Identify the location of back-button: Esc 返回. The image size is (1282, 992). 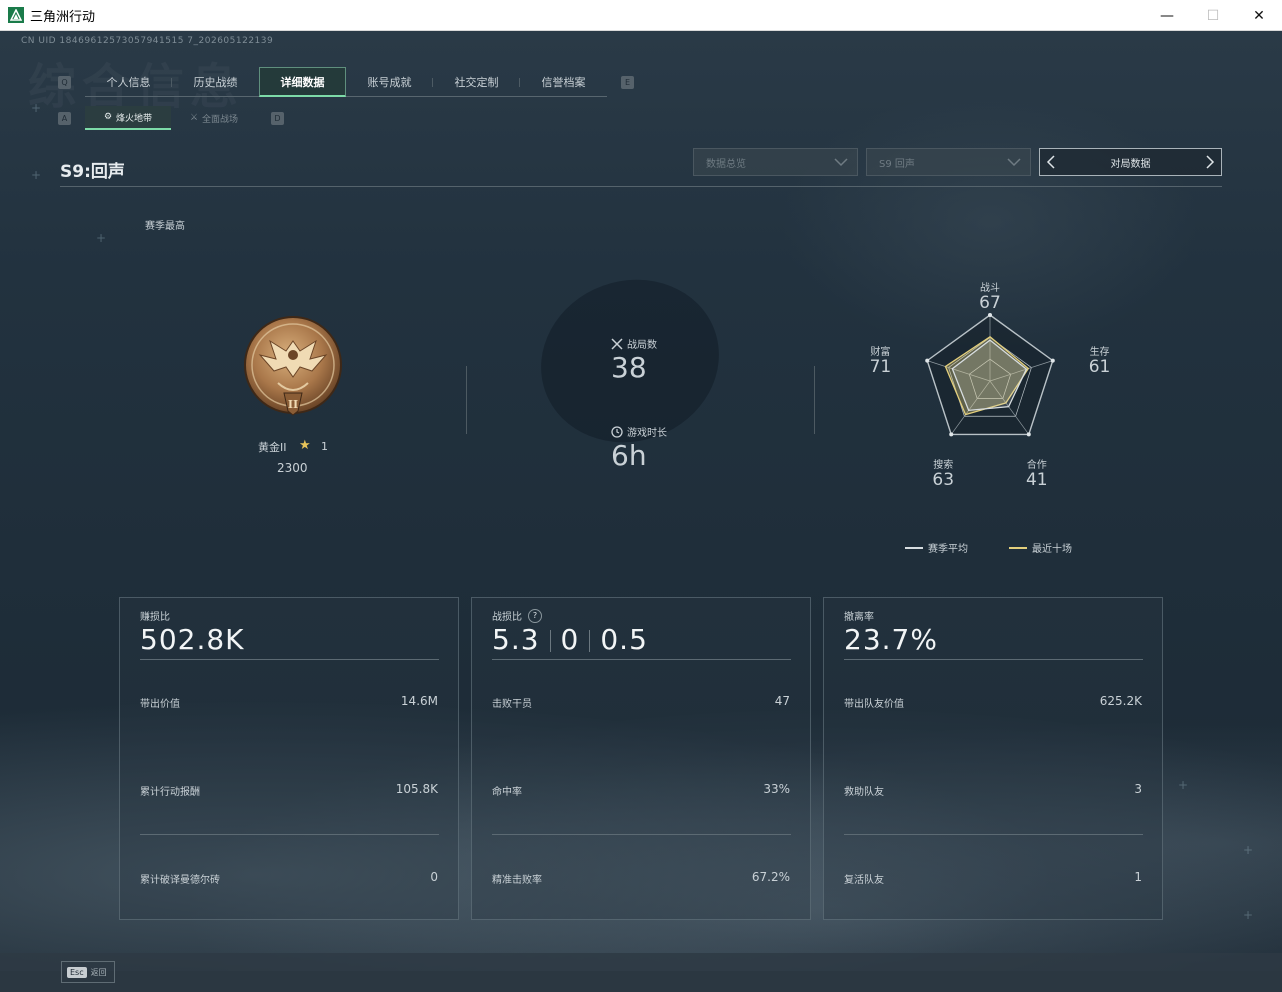
(88, 972).